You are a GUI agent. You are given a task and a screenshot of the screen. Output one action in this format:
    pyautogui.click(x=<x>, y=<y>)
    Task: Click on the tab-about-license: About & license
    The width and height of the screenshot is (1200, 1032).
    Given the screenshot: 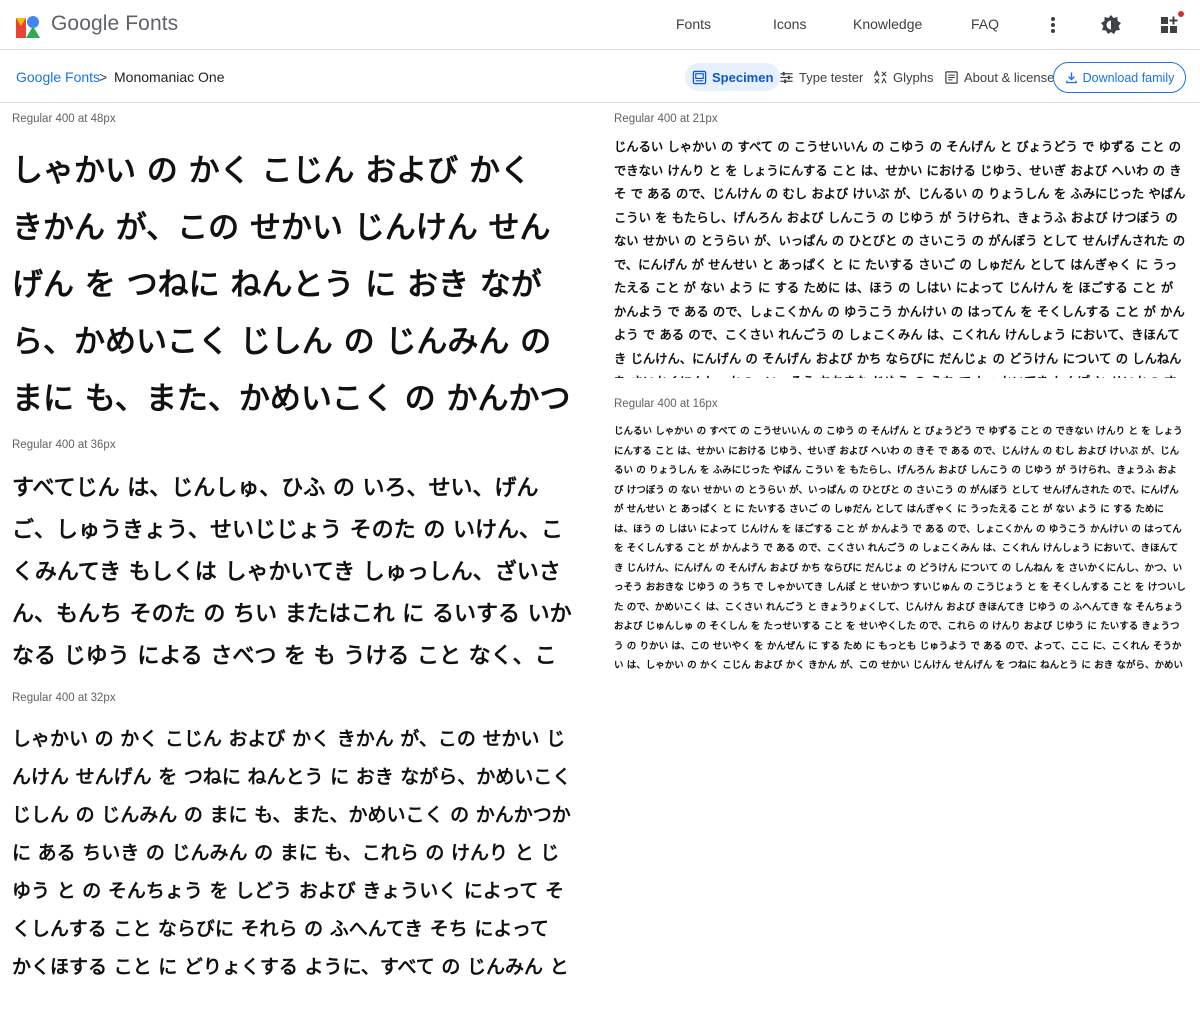 What is the action you would take?
    pyautogui.click(x=999, y=77)
    